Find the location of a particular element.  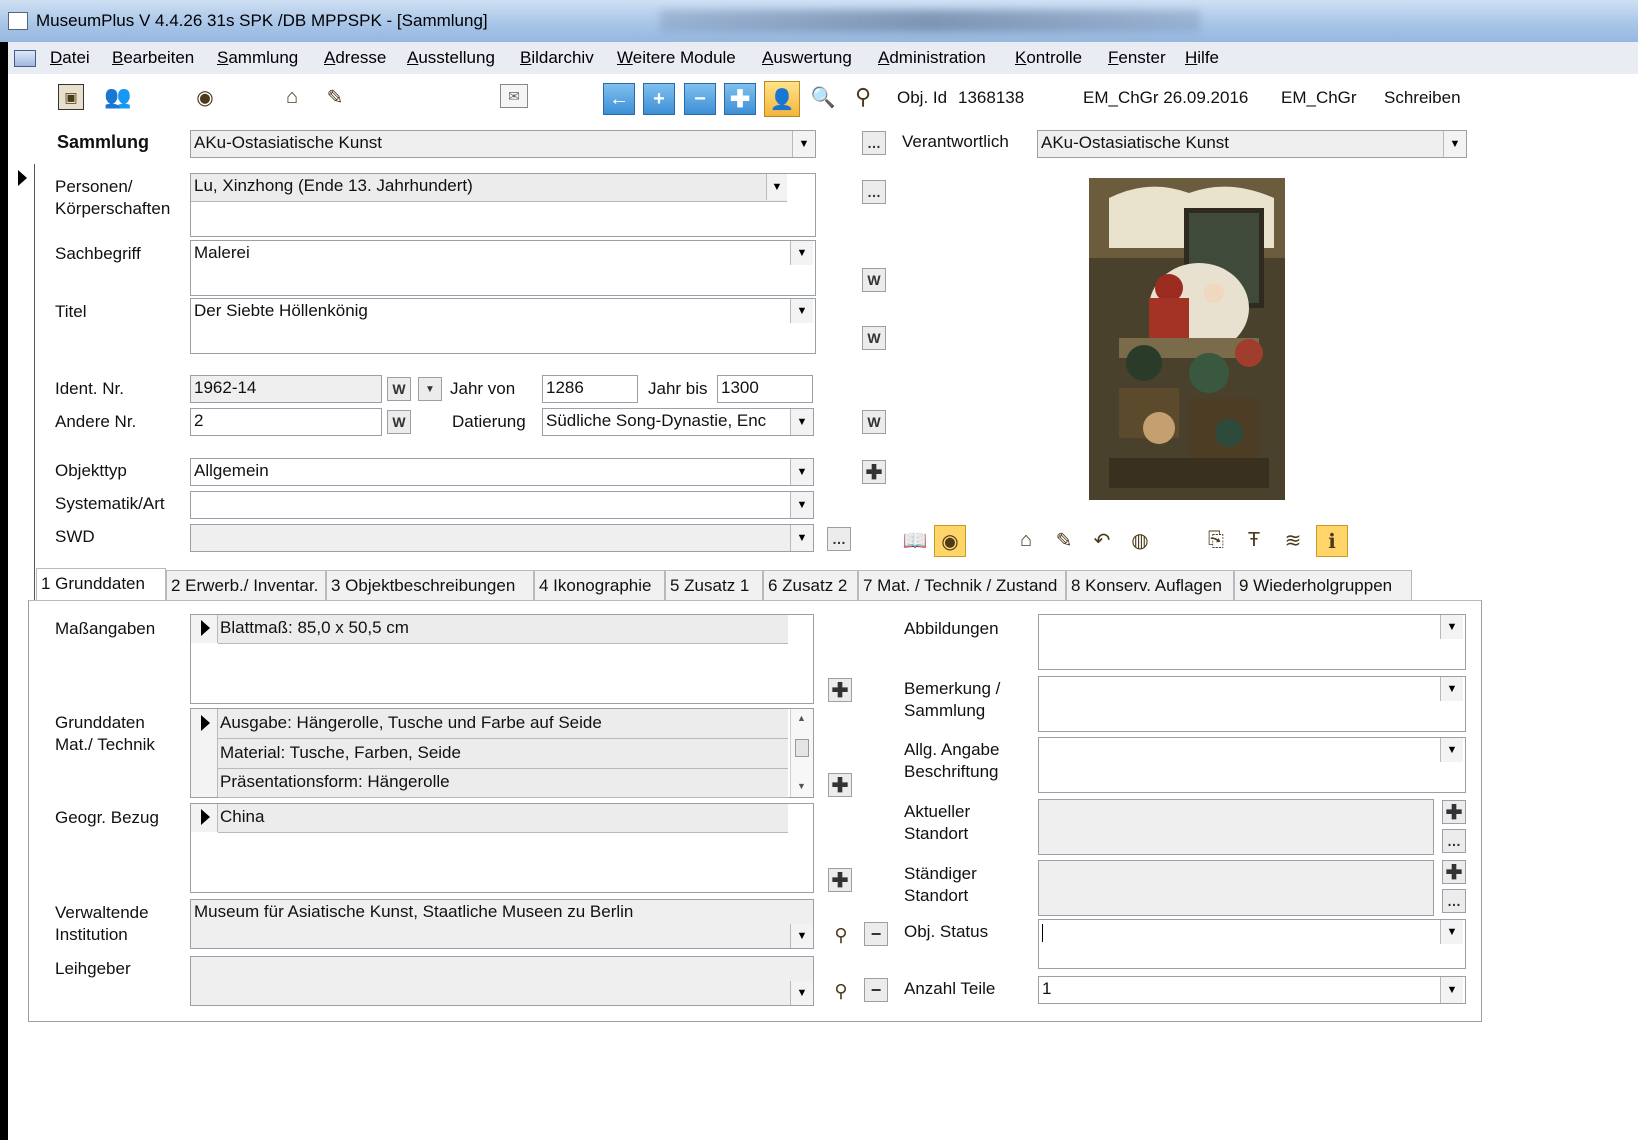

objekttyp-add-button: ✚ is located at coordinates (874, 472).